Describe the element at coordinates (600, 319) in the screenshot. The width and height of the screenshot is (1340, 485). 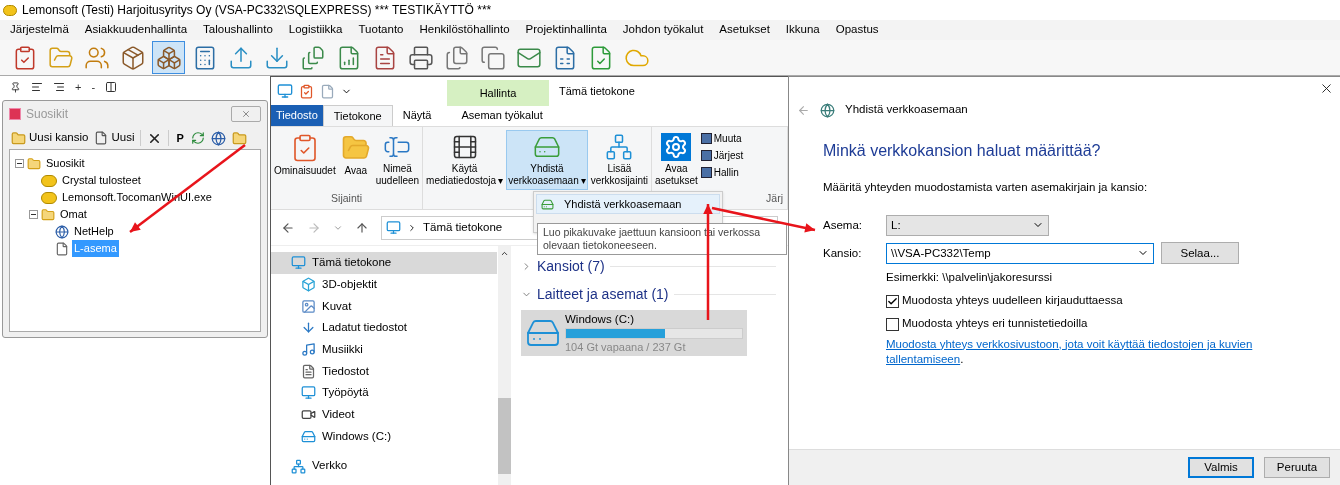
I see `drive-name: Windows (C:)` at that location.